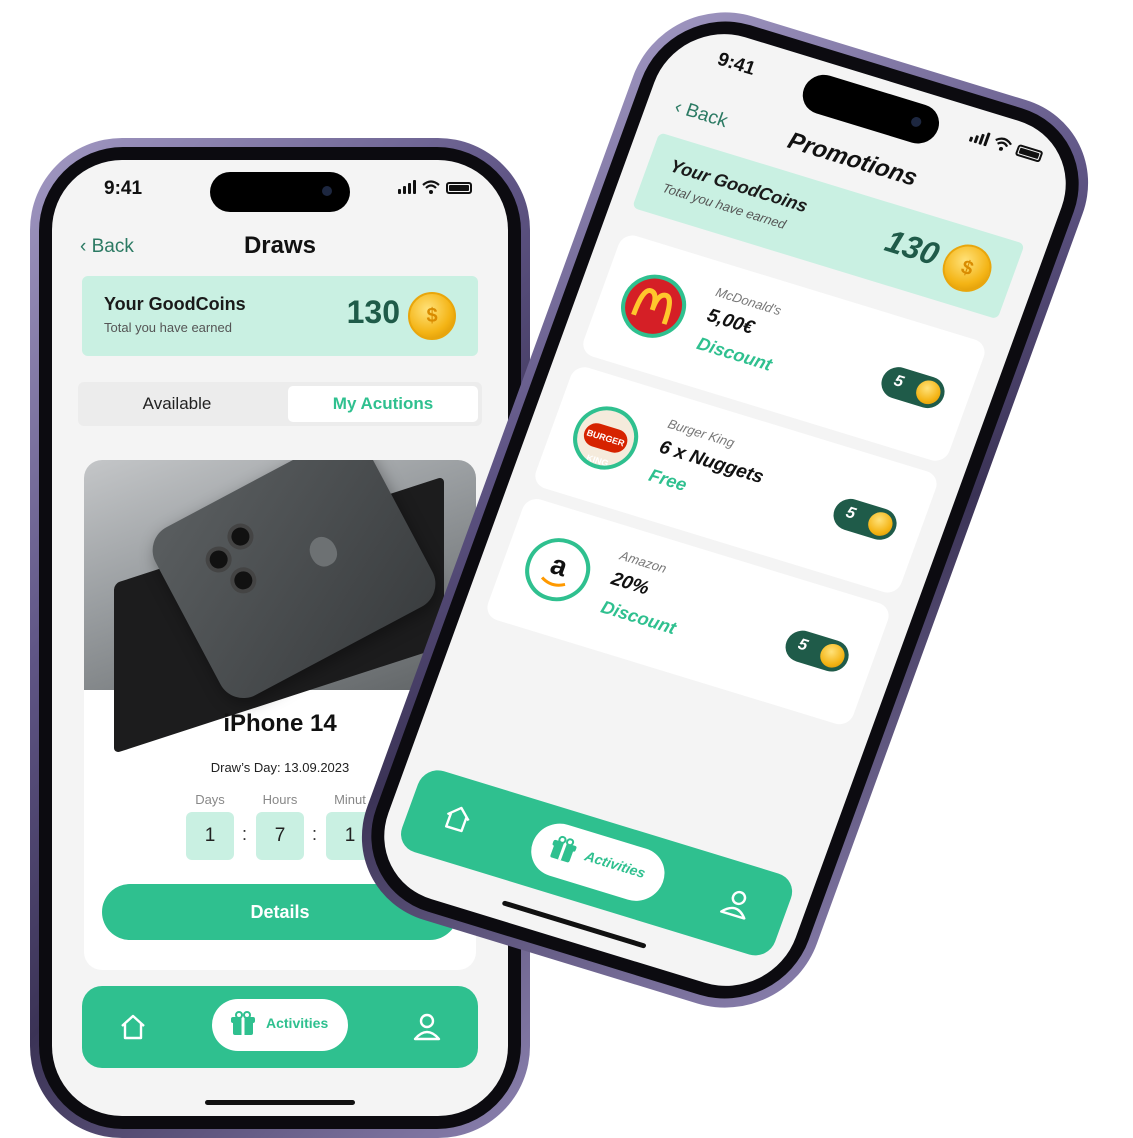 This screenshot has height=1138, width=1133. Describe the element at coordinates (280, 1102) in the screenshot. I see `home-indicator` at that location.